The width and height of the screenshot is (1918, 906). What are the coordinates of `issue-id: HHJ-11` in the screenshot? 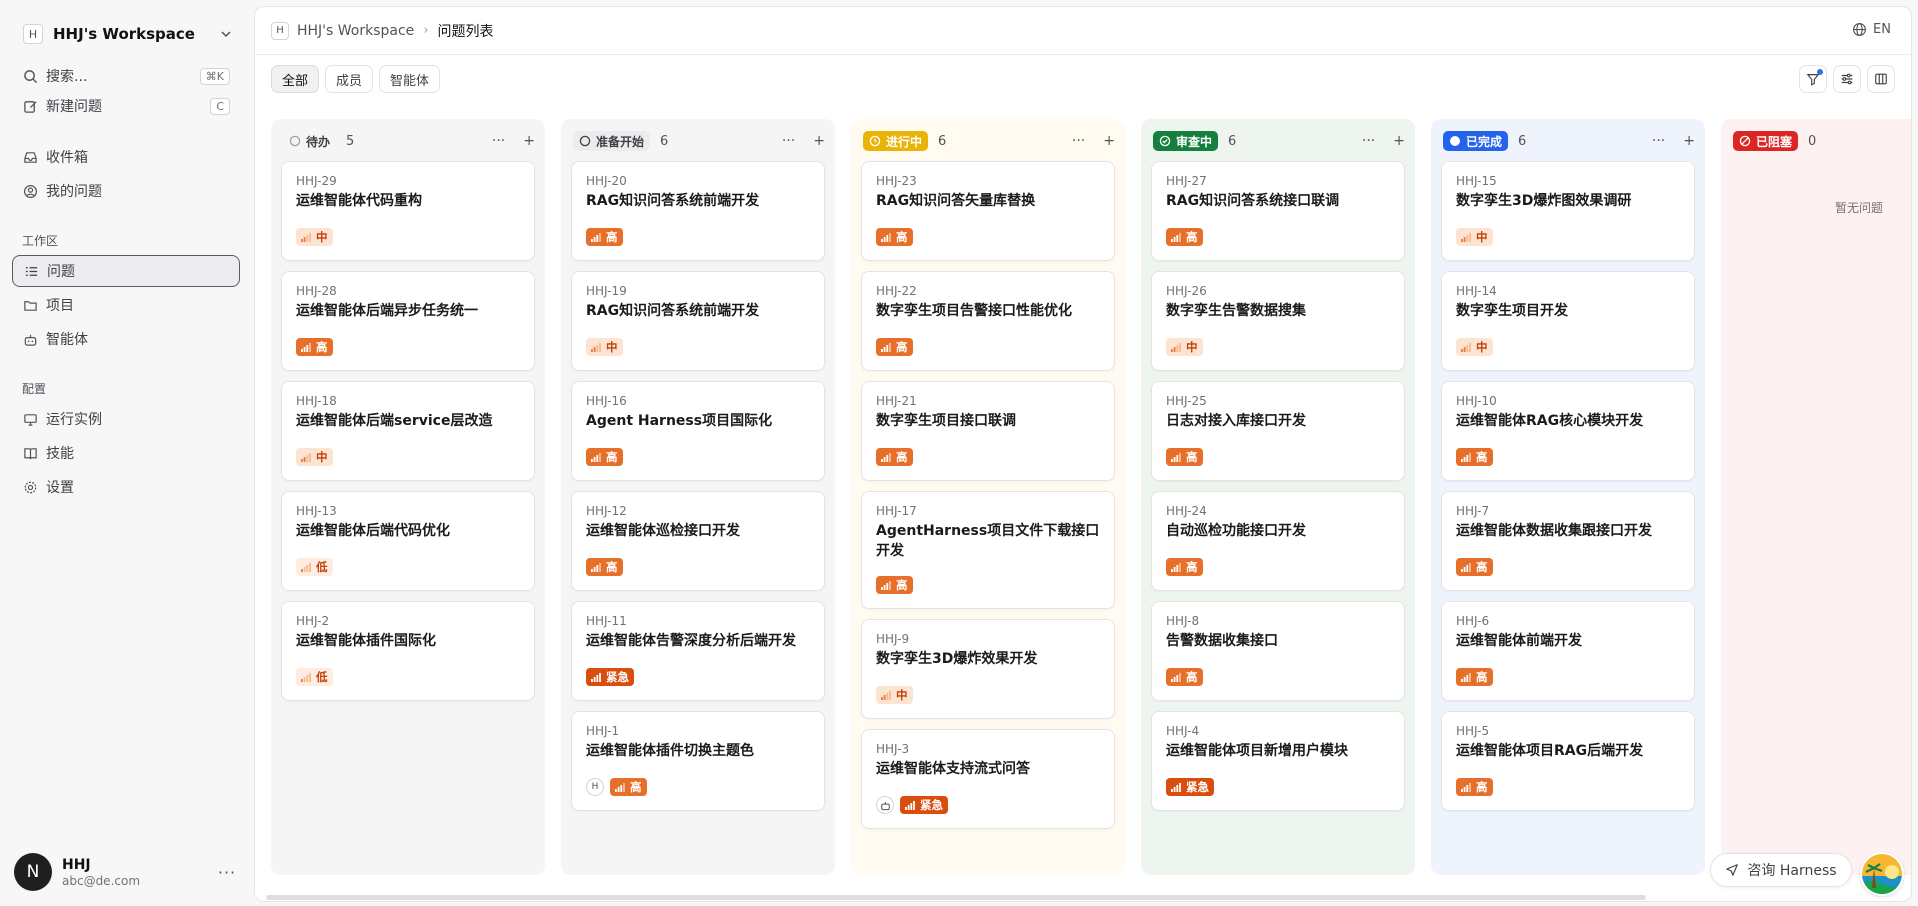 It's located at (606, 621).